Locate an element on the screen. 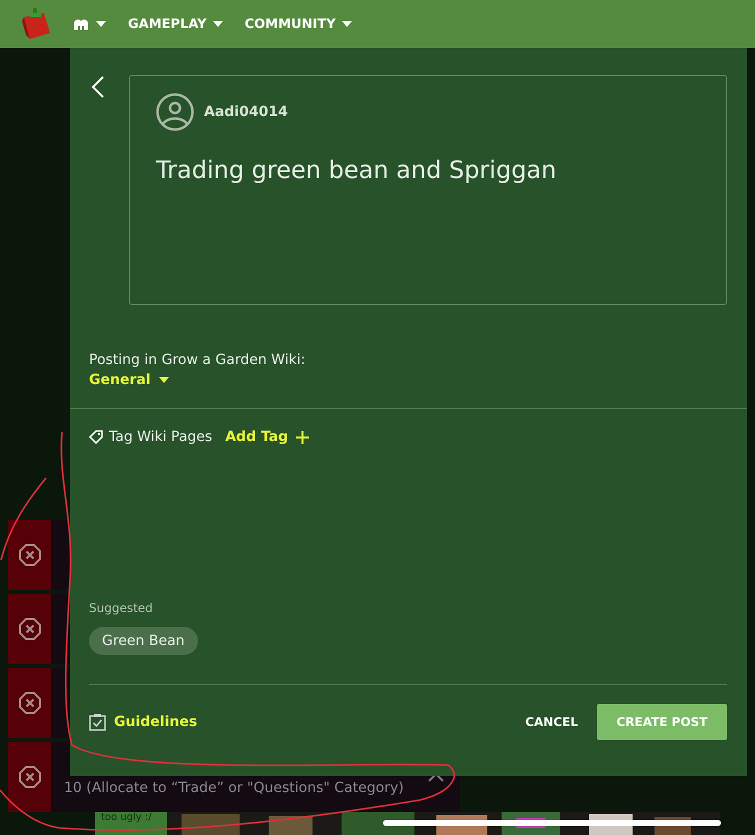 The width and height of the screenshot is (755, 835). category-dropdown: General is located at coordinates (129, 380).